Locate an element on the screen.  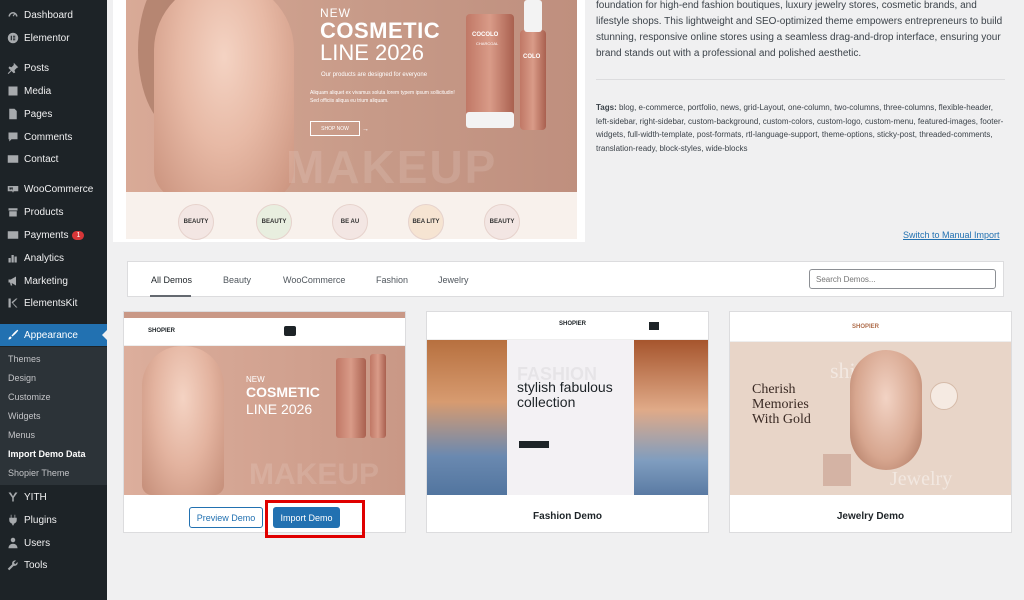
badge-1: BEAUTY is located at coordinates (196, 222).